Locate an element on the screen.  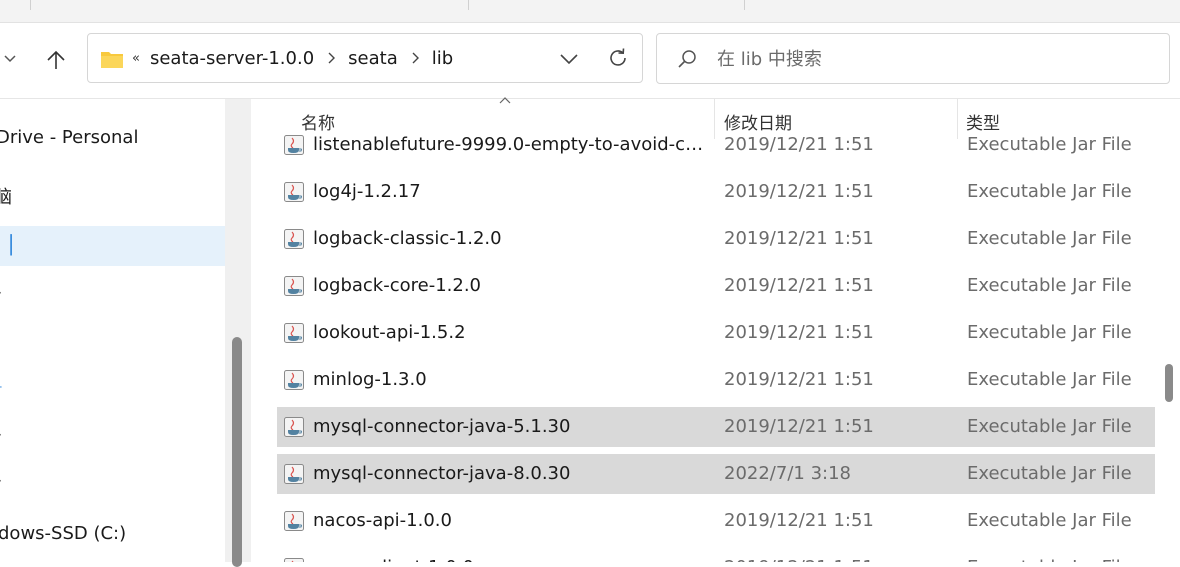
file-name: mysql-connector-java-5.1.30 is located at coordinates (442, 426).